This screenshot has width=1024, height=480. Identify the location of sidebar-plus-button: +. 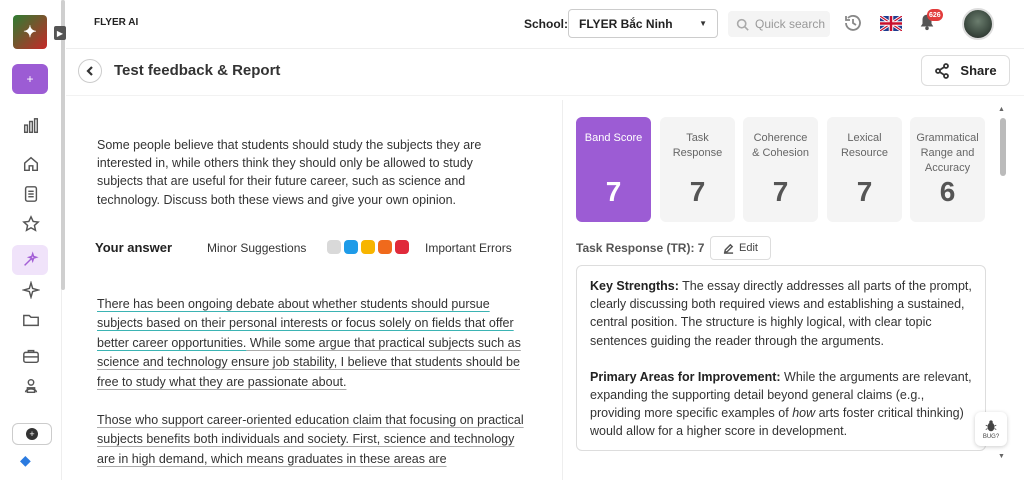
(32, 434).